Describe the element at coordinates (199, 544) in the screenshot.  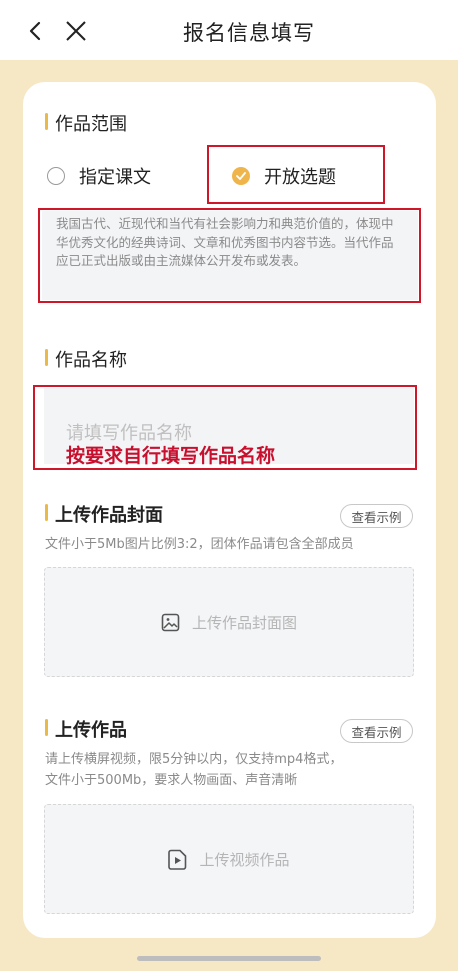
I see `cover-hint: 文件小于5Mb图片比例3:2，团体作品请包含全部成员` at that location.